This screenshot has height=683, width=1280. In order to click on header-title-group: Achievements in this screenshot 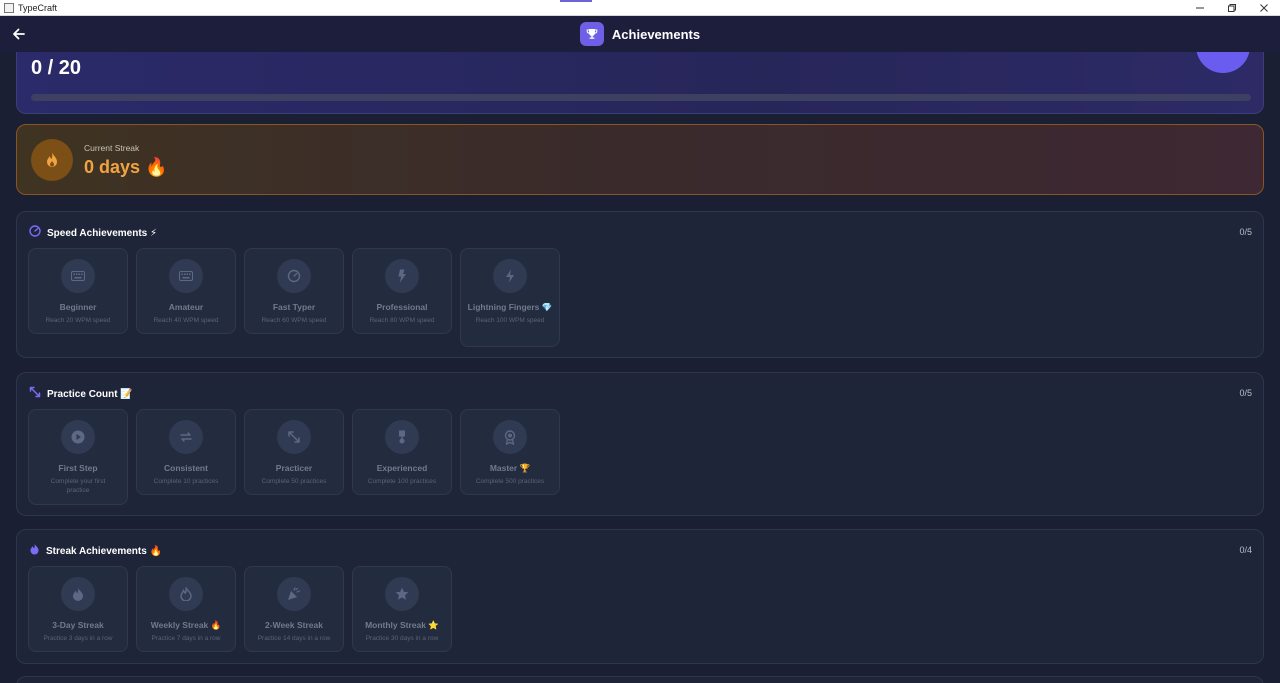, I will do `click(640, 34)`.